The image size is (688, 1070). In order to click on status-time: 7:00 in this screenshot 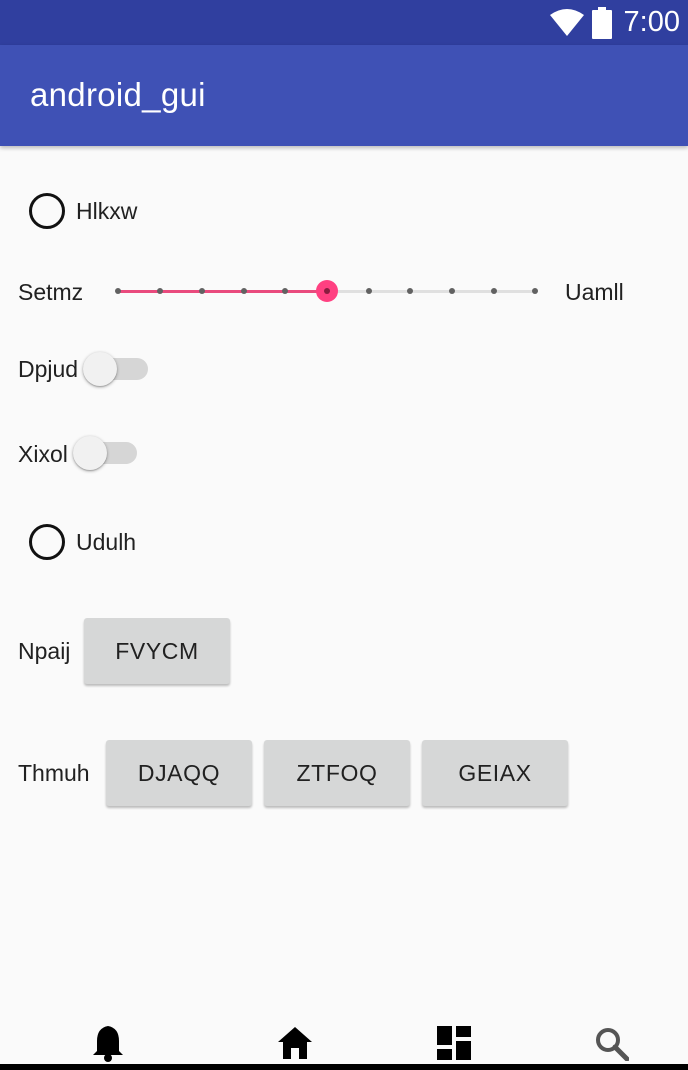, I will do `click(651, 22)`.